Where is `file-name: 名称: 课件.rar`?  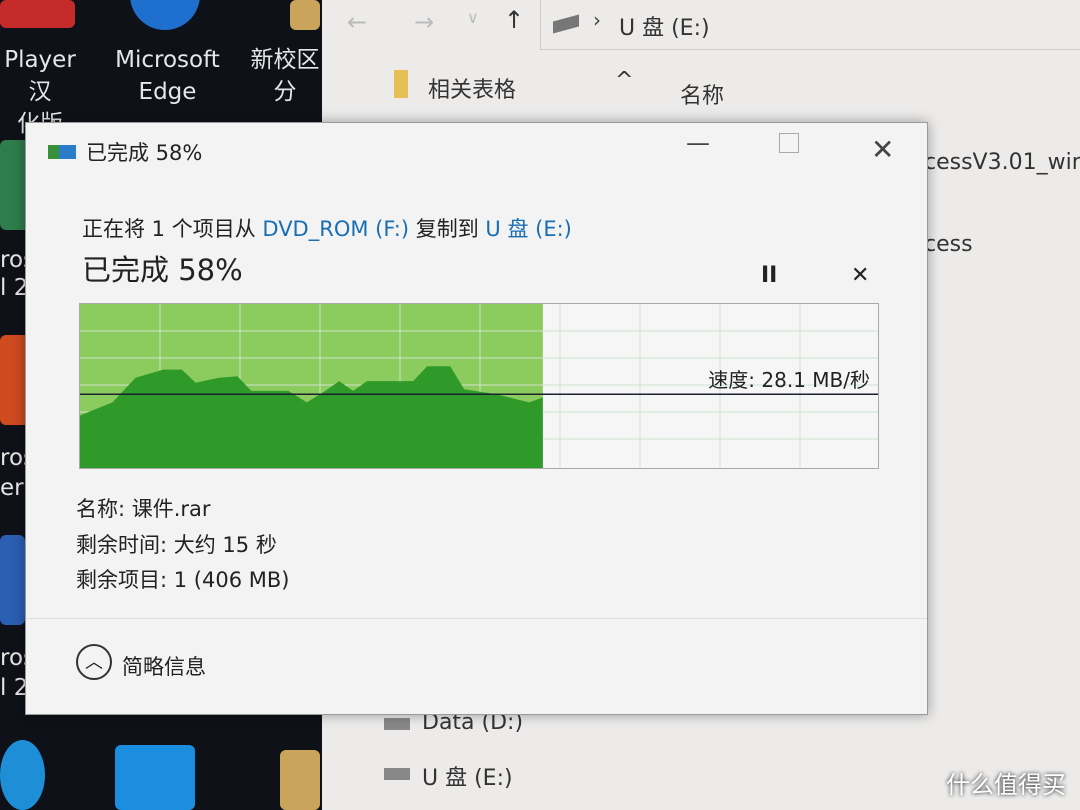
file-name: 名称: 课件.rar is located at coordinates (143, 509).